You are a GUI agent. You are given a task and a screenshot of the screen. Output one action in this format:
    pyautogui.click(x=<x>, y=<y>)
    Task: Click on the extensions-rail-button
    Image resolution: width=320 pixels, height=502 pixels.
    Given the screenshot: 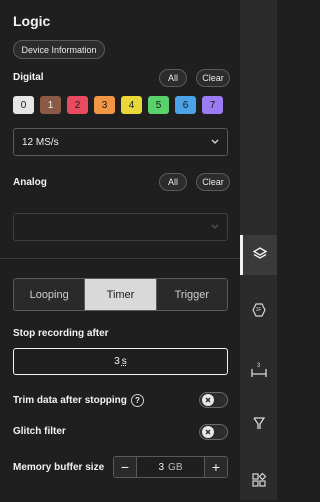 What is the action you would take?
    pyautogui.click(x=258, y=482)
    